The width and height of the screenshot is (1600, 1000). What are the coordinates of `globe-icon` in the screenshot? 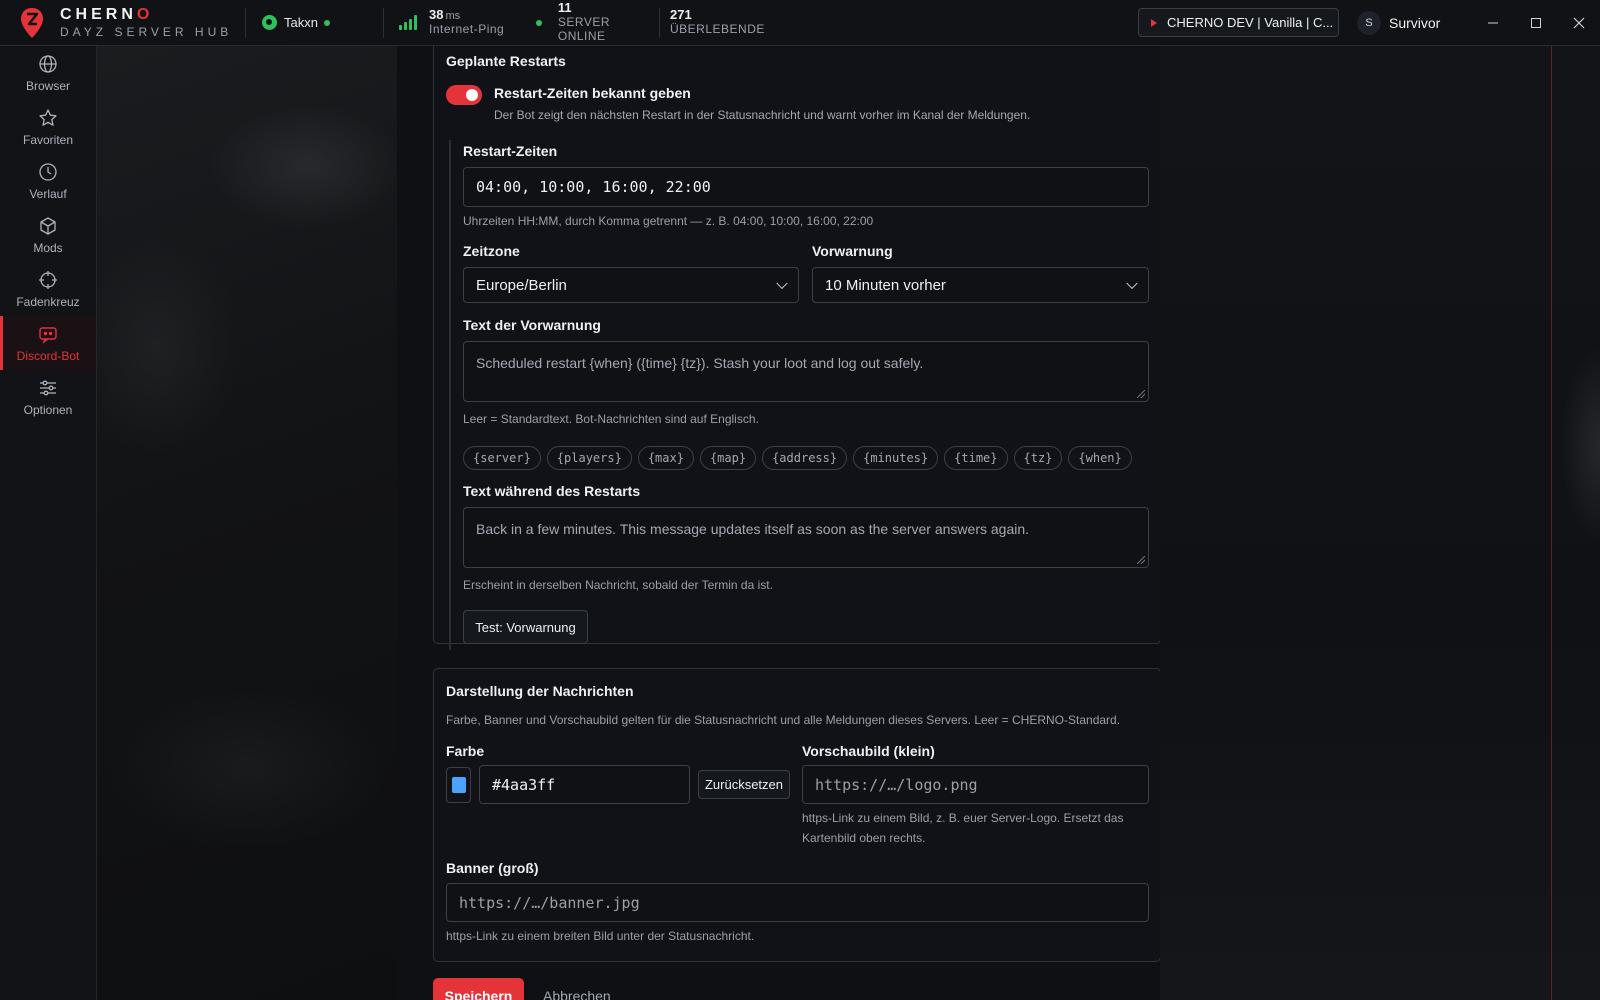 It's located at (48, 63).